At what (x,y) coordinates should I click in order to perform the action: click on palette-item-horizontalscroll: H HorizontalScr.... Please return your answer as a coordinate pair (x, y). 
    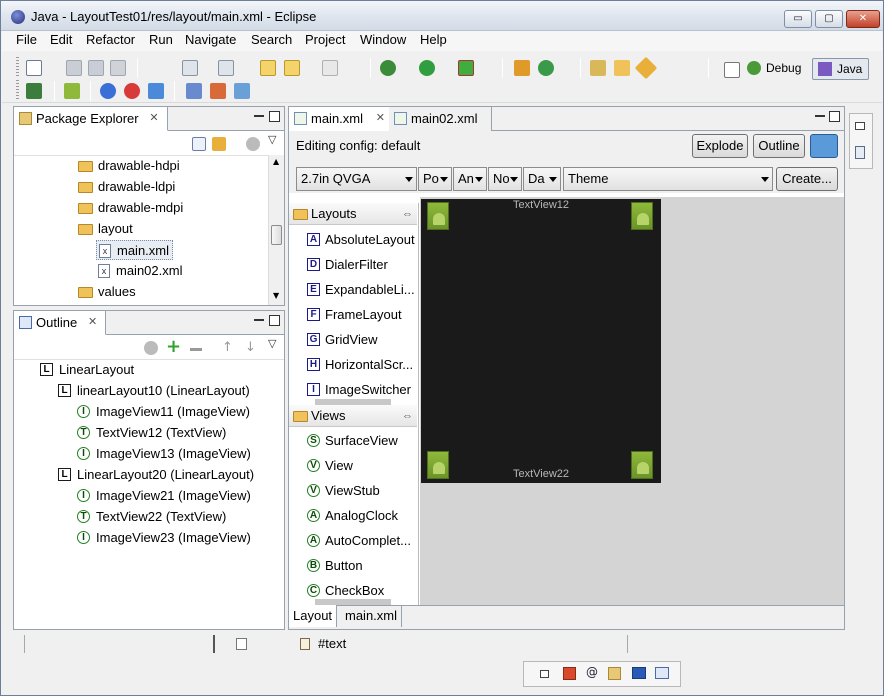
    Looking at the image, I should click on (360, 365).